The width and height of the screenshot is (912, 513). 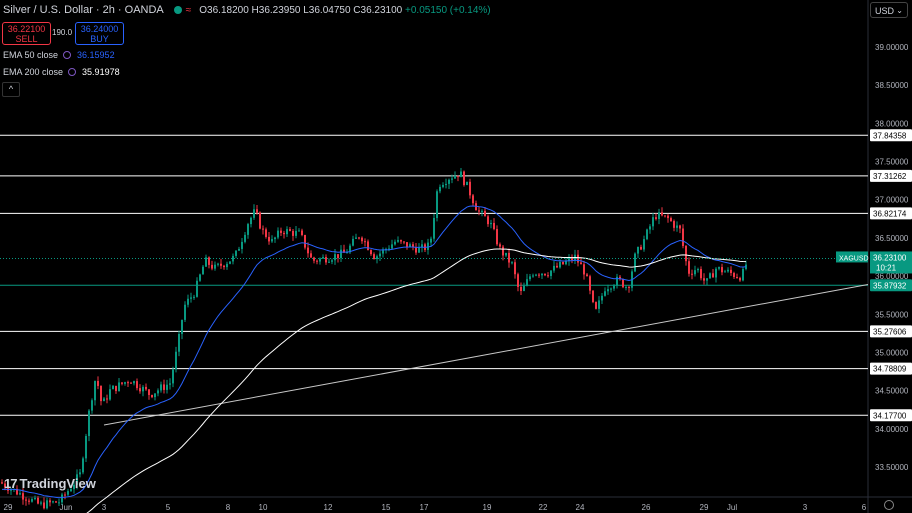 What do you see at coordinates (892, 85) in the screenshot?
I see `y-tick-label: 38.50000` at bounding box center [892, 85].